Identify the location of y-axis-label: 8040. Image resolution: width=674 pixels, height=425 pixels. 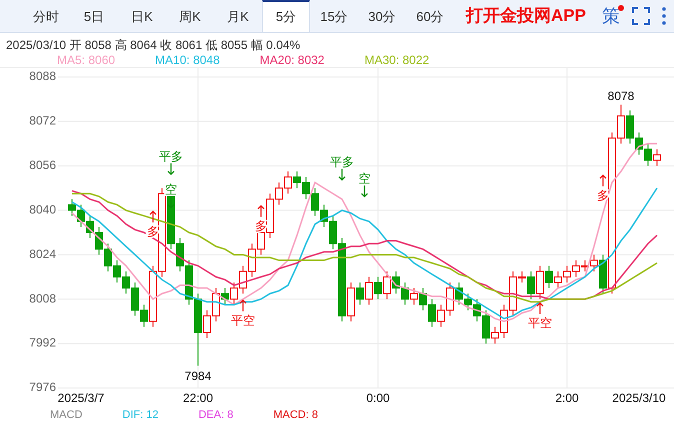
(42, 209).